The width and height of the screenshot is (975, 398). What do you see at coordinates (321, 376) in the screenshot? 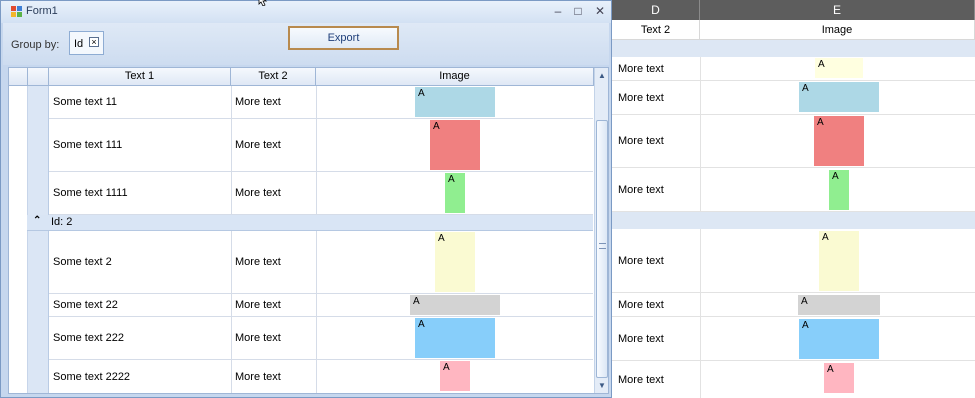
I see `table-row: Some text 2222 More text A` at bounding box center [321, 376].